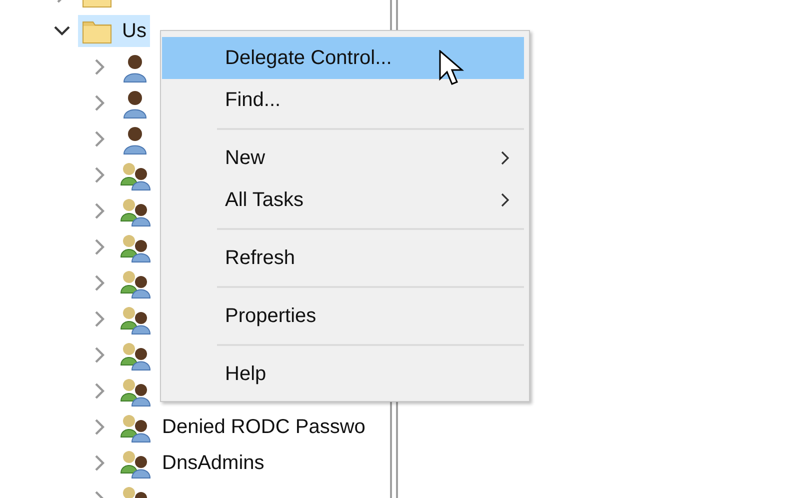 The width and height of the screenshot is (788, 498). I want to click on tree-item-label: Denied RODC Passwo, so click(264, 427).